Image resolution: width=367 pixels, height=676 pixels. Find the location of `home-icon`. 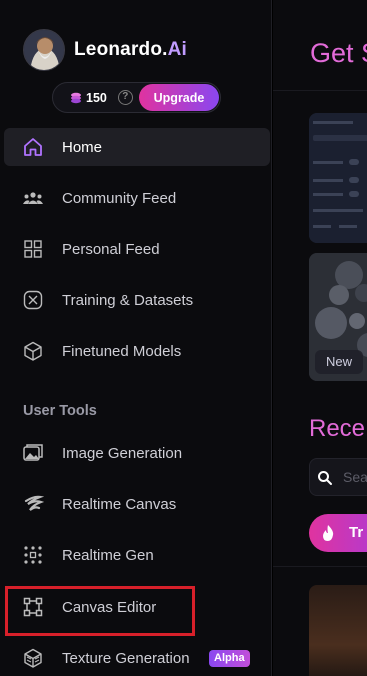

home-icon is located at coordinates (33, 147).